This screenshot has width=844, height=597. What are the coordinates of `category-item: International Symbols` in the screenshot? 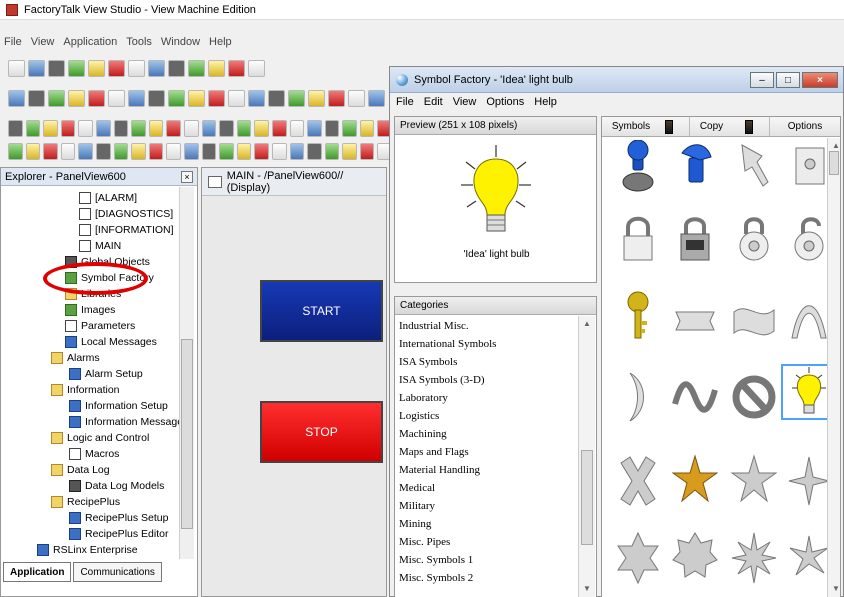 It's located at (487, 344).